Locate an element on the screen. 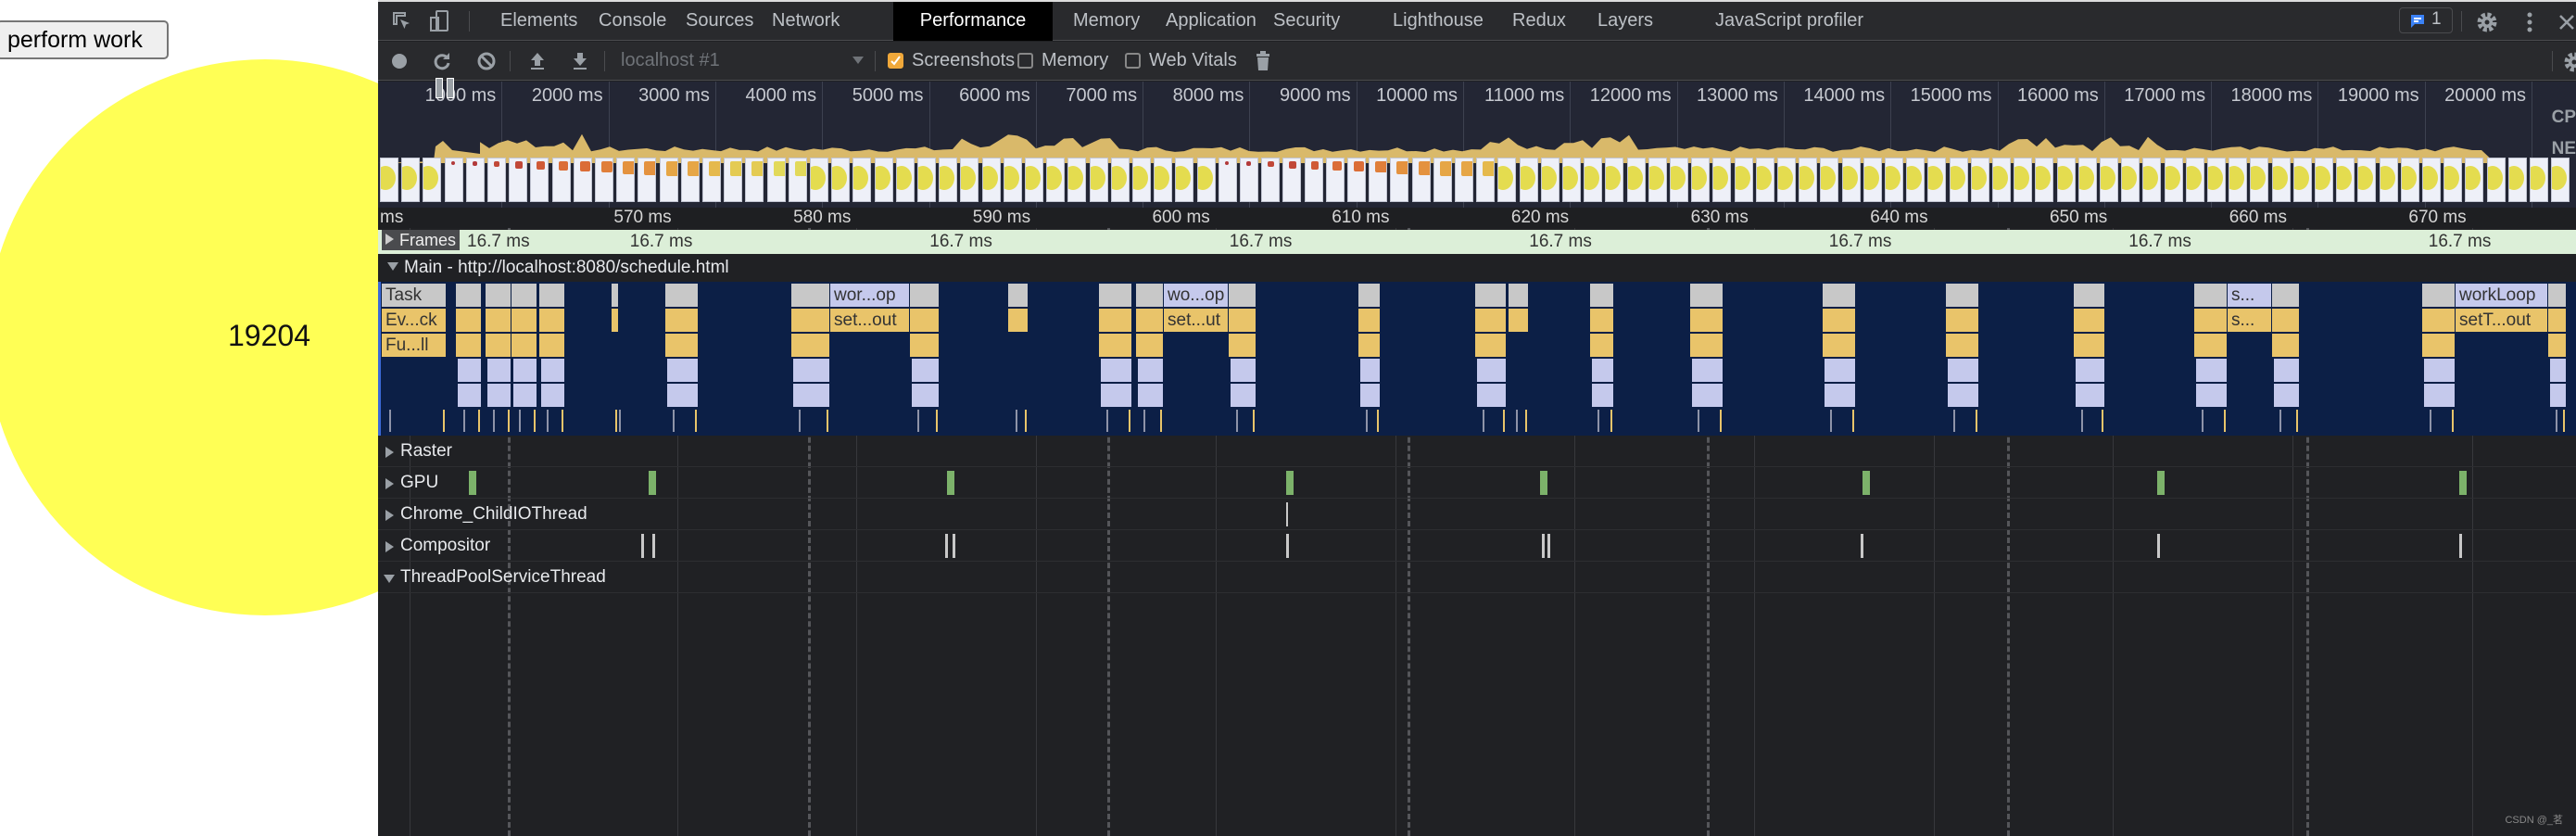  tab-elements: Elements is located at coordinates (539, 22).